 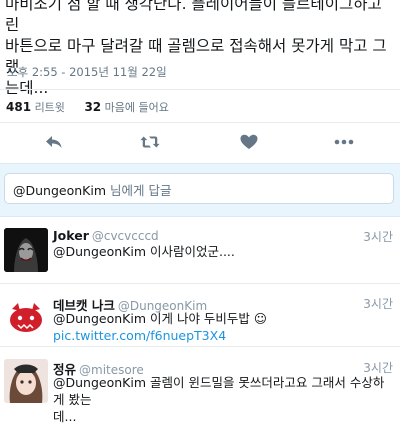 I want to click on reply-input: @DungeonKim 님에게 답글, so click(x=199, y=188).